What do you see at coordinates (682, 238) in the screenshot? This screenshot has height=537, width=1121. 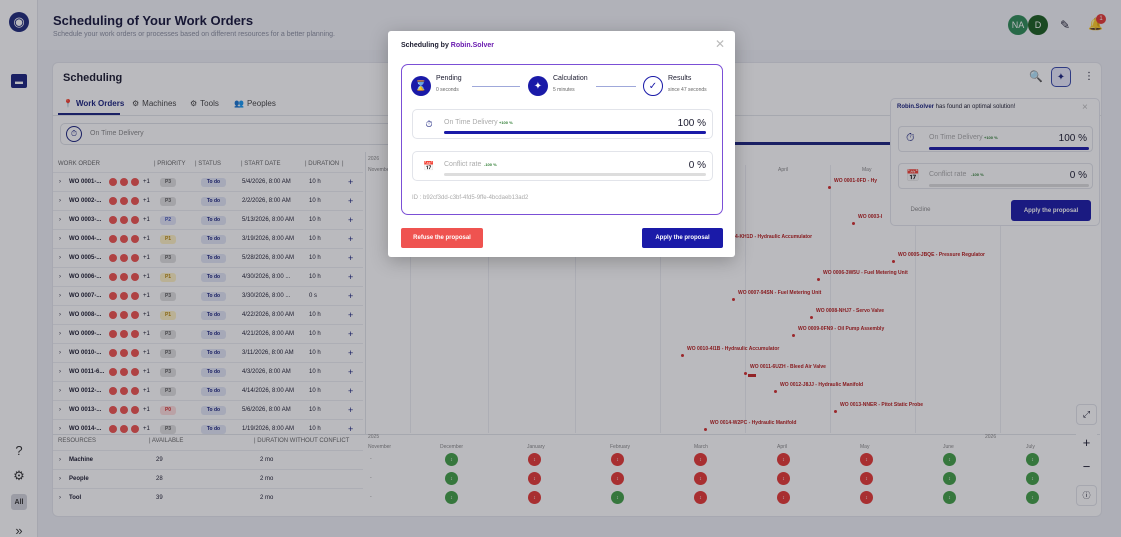 I see `apply-proposal-button: Apply the proposal` at bounding box center [682, 238].